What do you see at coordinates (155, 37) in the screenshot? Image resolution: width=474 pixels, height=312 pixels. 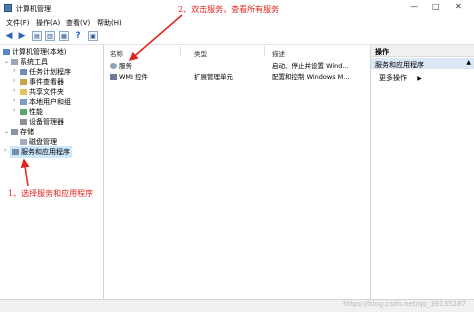 I see `arrow-to-services` at bounding box center [155, 37].